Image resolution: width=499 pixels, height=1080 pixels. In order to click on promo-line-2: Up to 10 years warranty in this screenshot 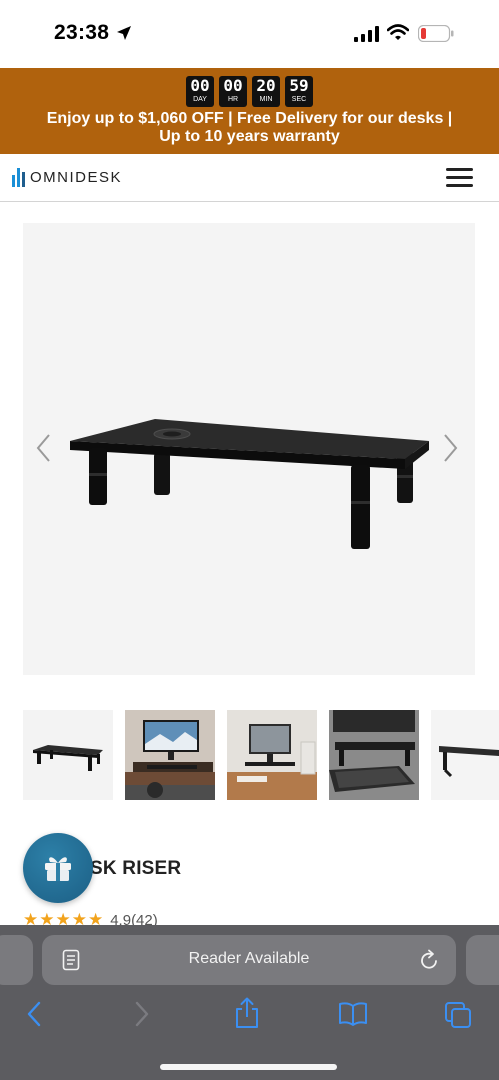, I will do `click(249, 136)`.